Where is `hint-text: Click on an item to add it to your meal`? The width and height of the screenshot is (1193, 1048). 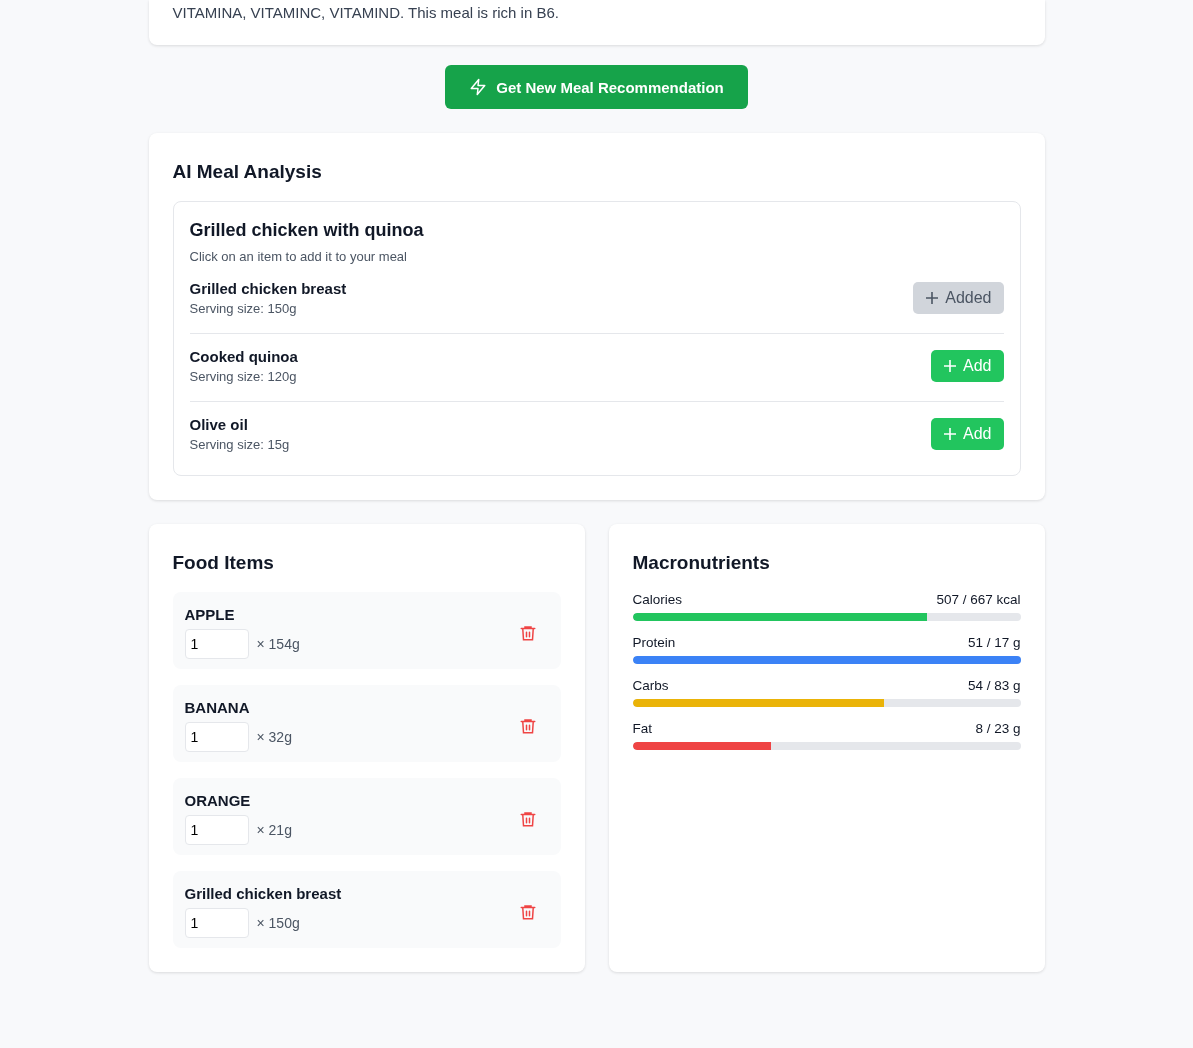 hint-text: Click on an item to add it to your meal is located at coordinates (298, 256).